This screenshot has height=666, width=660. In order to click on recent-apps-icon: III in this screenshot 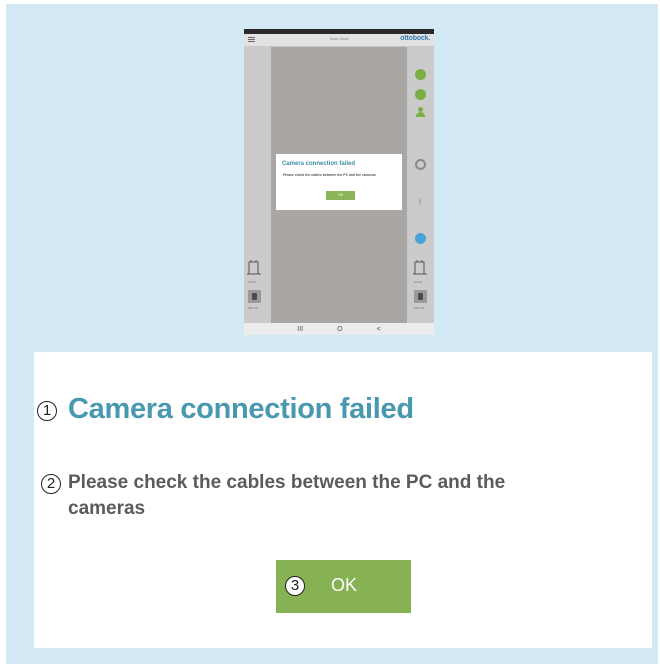, I will do `click(300, 329)`.